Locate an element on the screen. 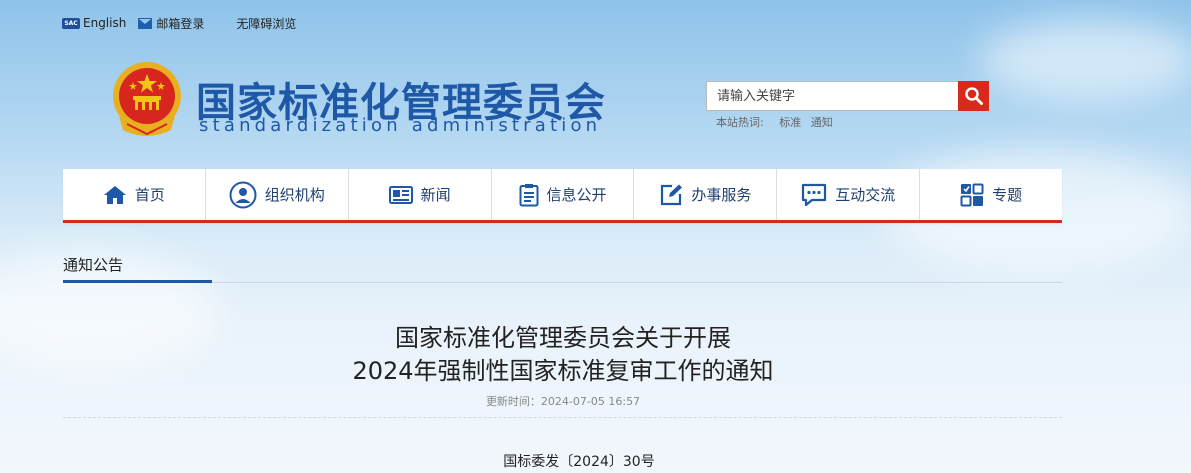 Image resolution: width=1191 pixels, height=473 pixels. nav-item-label: 互动交流 is located at coordinates (865, 195).